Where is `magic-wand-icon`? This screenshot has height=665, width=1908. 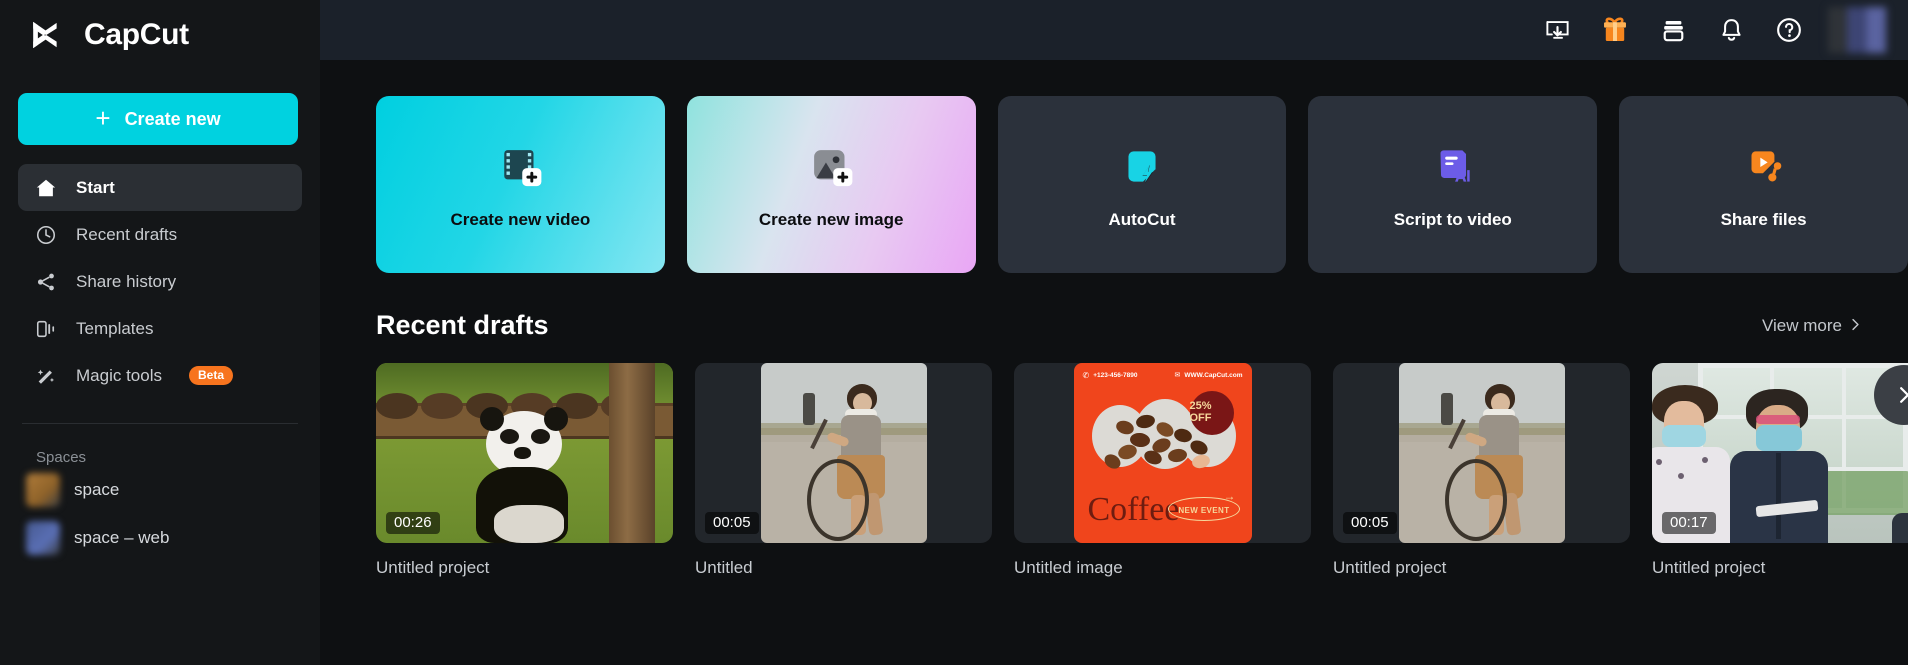 magic-wand-icon is located at coordinates (46, 376).